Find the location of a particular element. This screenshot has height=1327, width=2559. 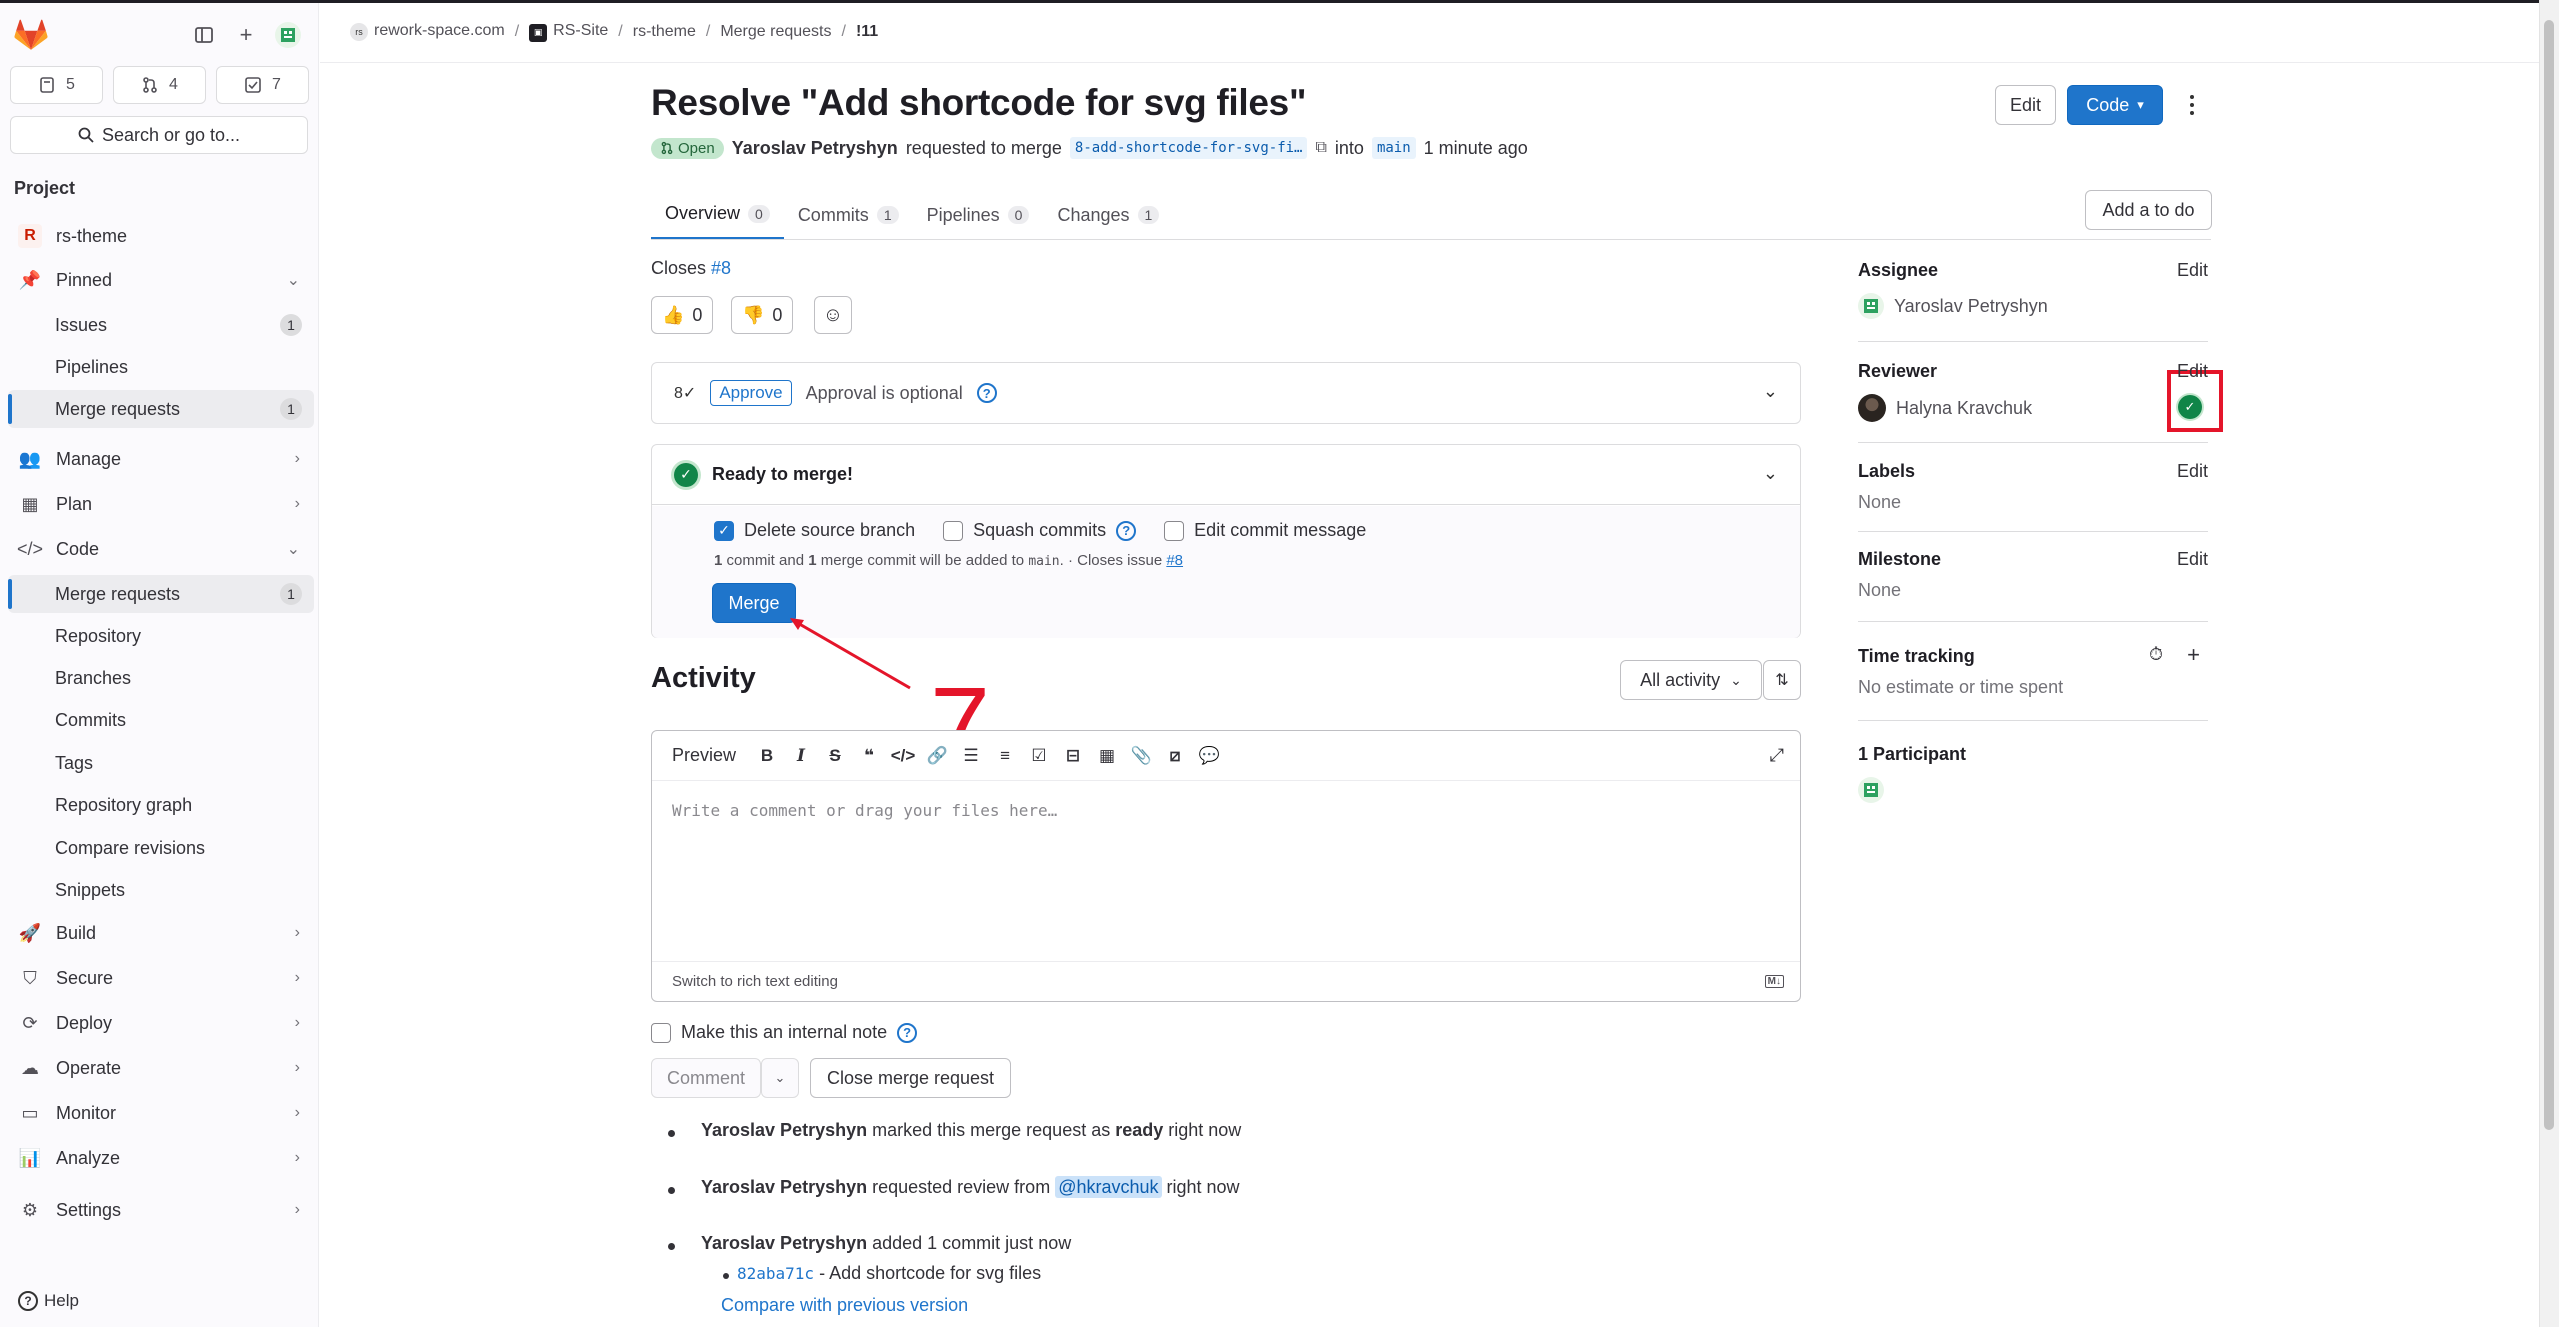

slash-command-icon: ⧄ is located at coordinates (1175, 756).